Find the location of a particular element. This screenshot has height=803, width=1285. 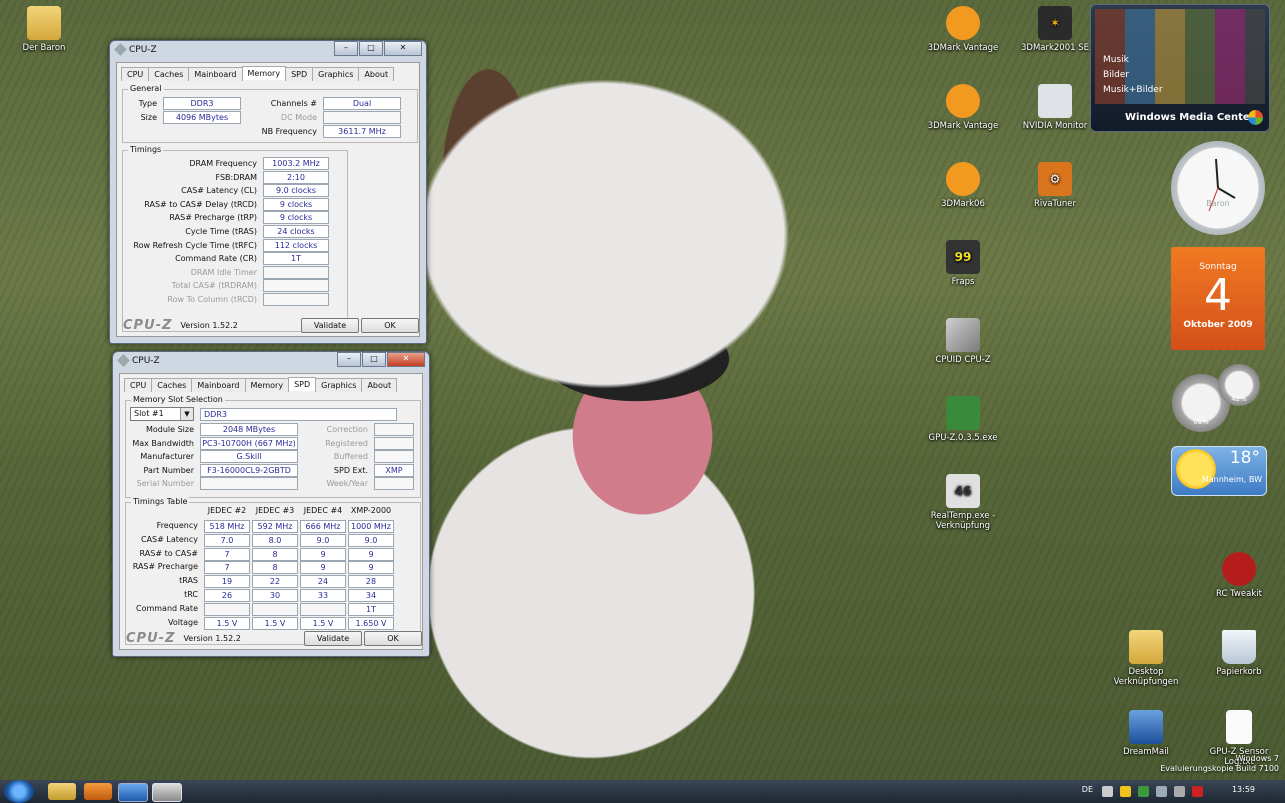

media-item-musik: Musik is located at coordinates (1133, 60).